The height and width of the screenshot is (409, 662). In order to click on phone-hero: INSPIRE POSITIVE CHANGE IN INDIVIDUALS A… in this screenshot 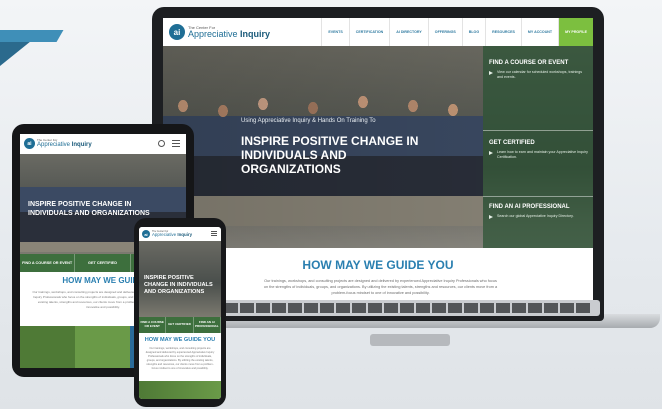, I will do `click(180, 279)`.